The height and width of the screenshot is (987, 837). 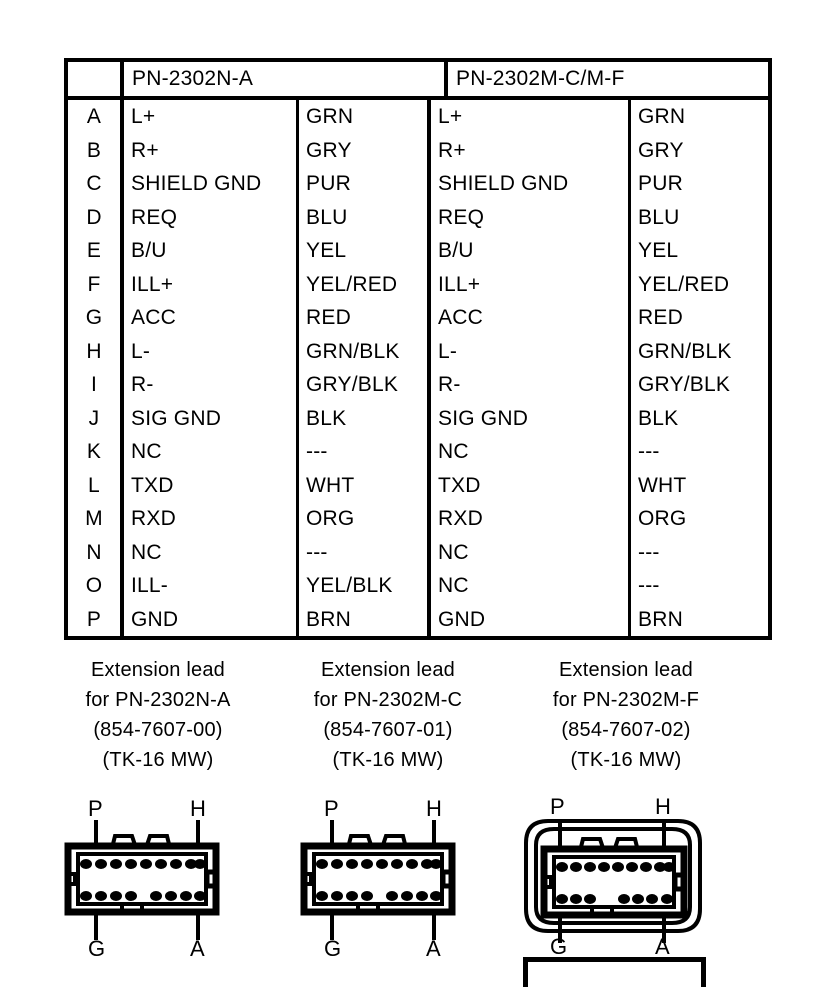 What do you see at coordinates (614, 972) in the screenshot?
I see `bottom-box-fragment` at bounding box center [614, 972].